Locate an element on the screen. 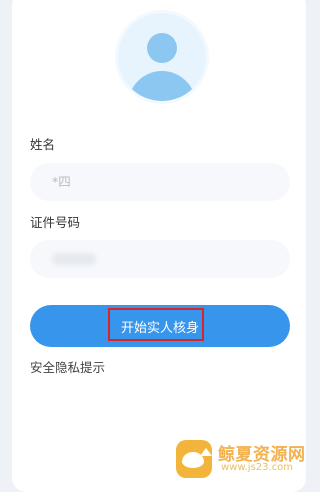 The image size is (320, 492). privacy-tips-link: 安全隐私提示 is located at coordinates (67, 366).